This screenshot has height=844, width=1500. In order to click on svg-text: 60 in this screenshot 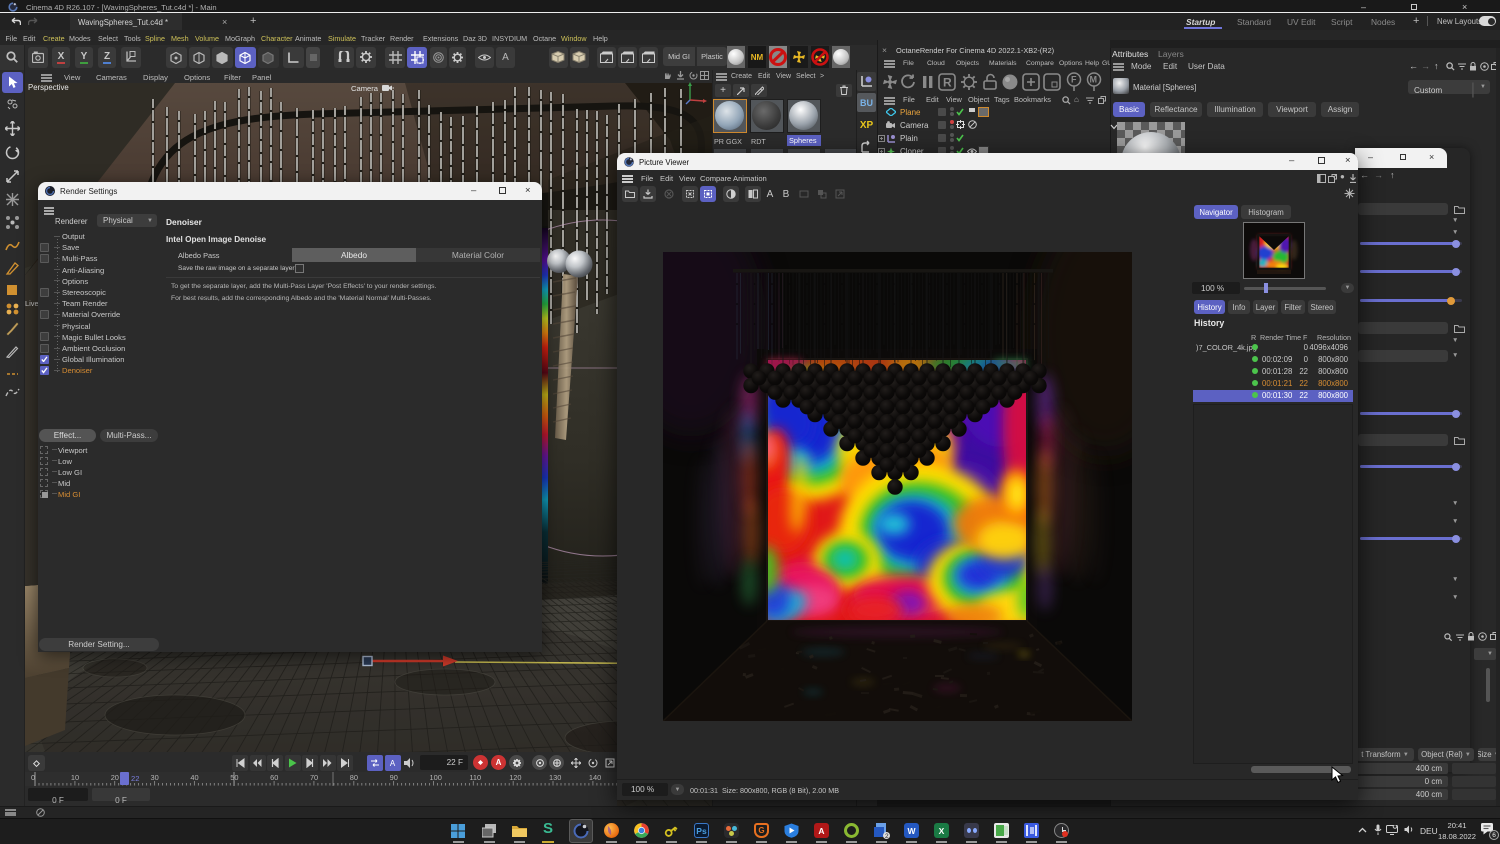, I will do `click(274, 777)`.